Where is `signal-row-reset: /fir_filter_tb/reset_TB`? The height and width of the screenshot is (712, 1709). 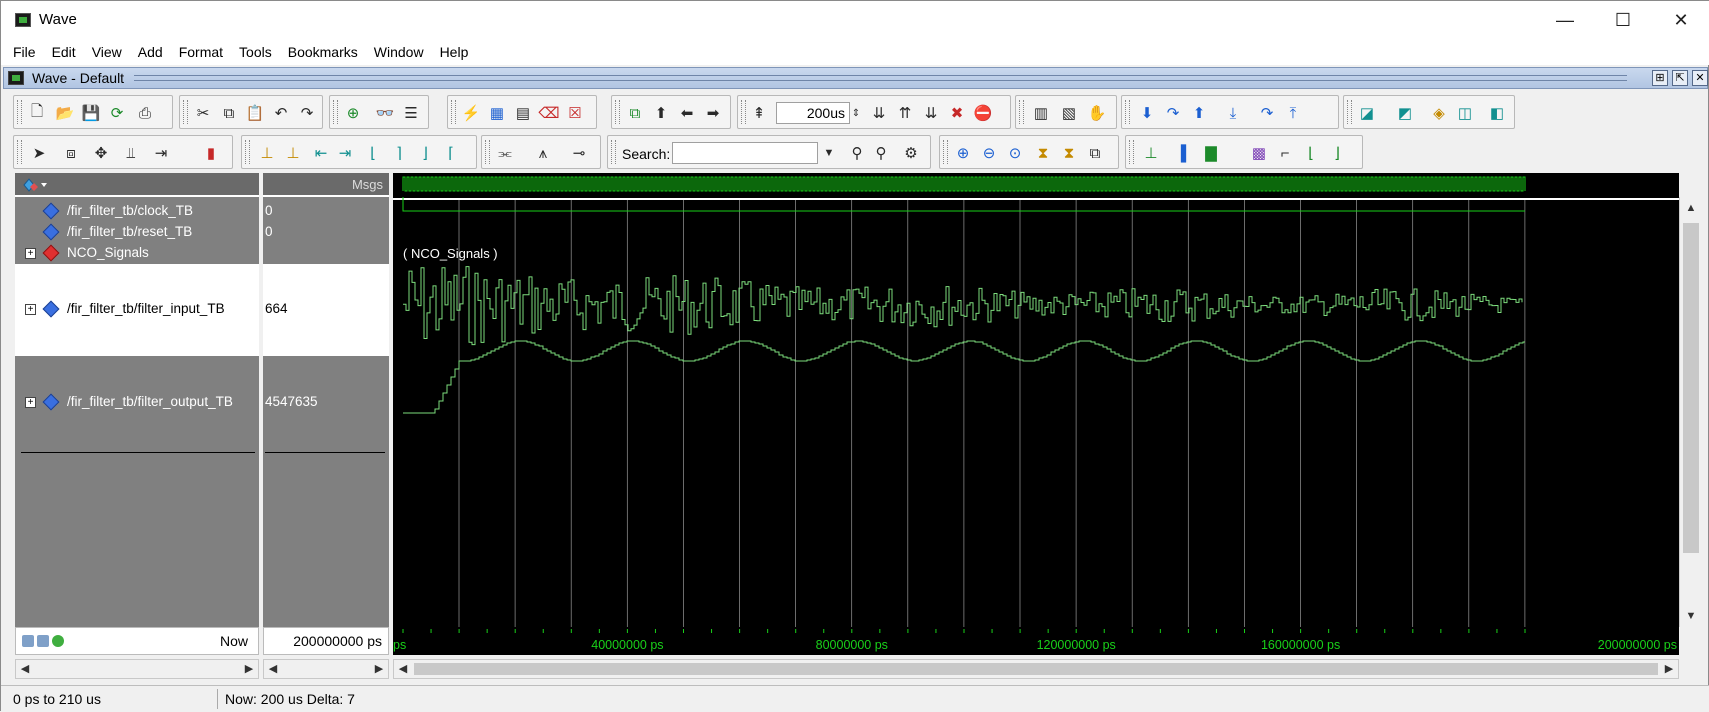 signal-row-reset: /fir_filter_tb/reset_TB is located at coordinates (137, 232).